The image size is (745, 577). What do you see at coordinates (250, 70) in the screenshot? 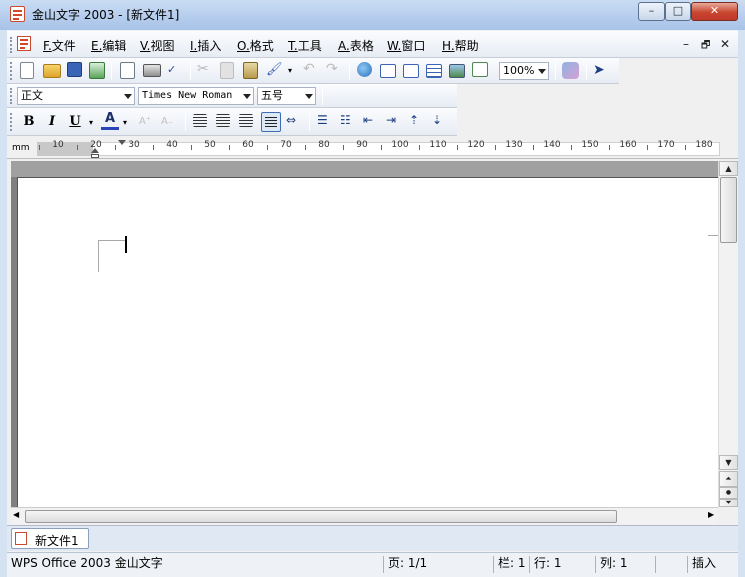
I see `paste-icon` at bounding box center [250, 70].